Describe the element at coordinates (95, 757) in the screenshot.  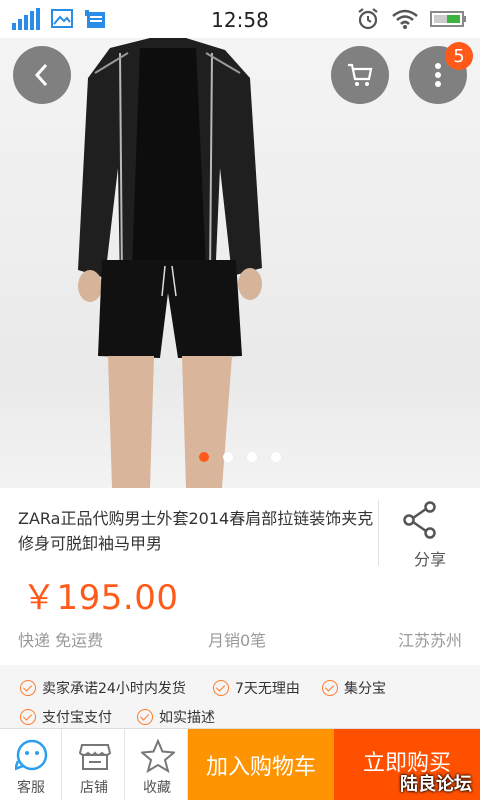
I see `store-icon` at that location.